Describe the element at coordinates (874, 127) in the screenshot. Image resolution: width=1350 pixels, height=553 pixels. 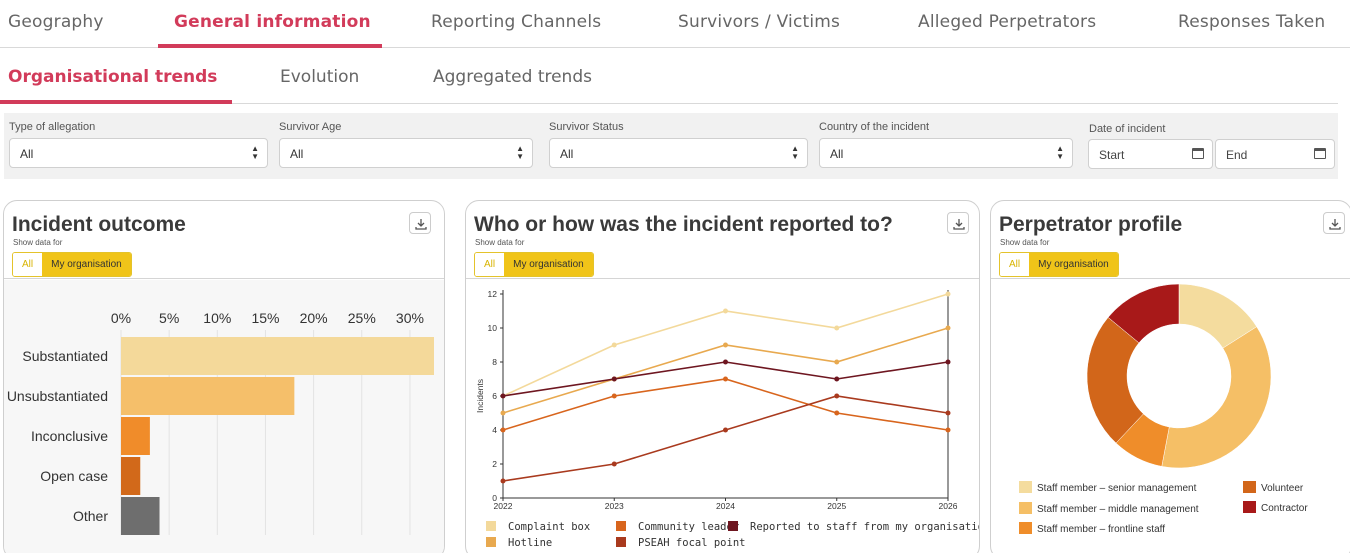
I see `filter-label: Country of the incident` at that location.